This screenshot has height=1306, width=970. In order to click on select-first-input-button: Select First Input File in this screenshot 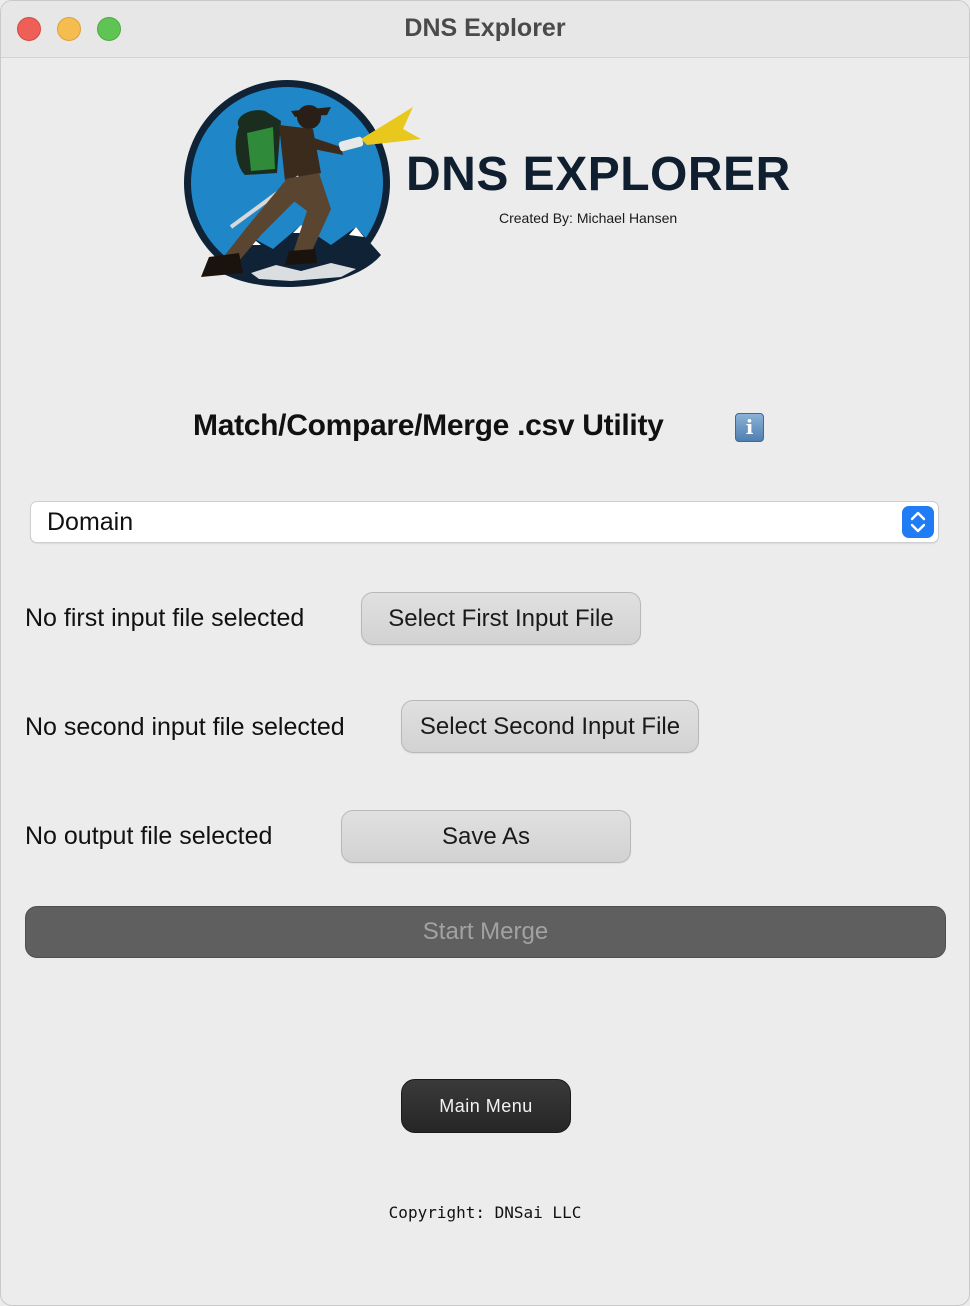, I will do `click(501, 618)`.